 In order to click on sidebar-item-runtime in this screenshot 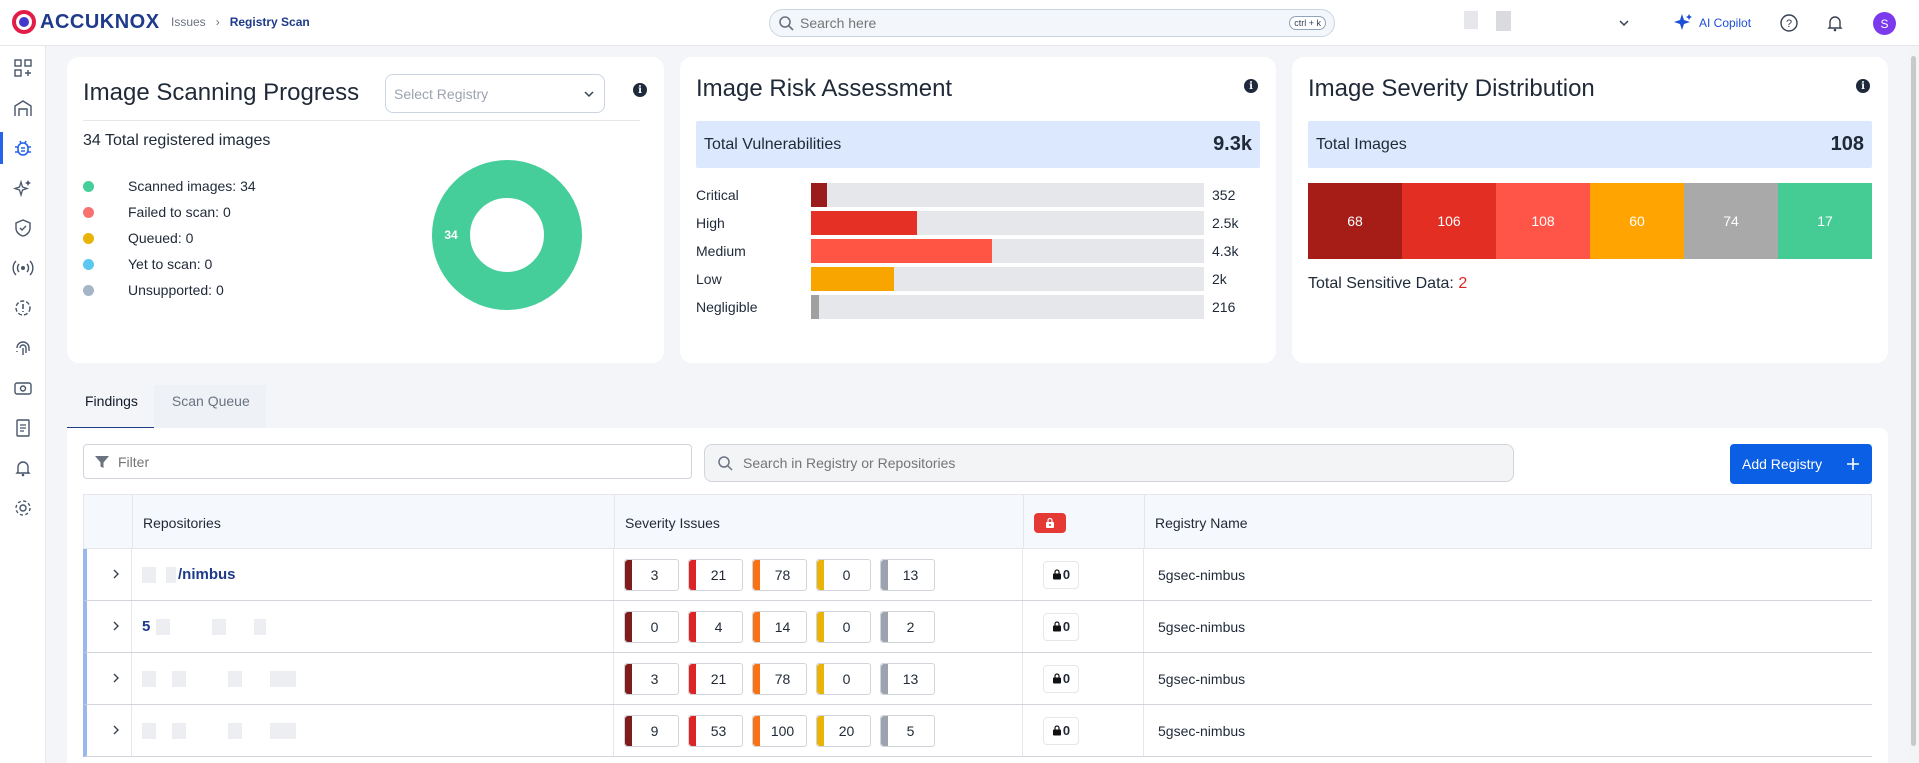, I will do `click(23, 268)`.